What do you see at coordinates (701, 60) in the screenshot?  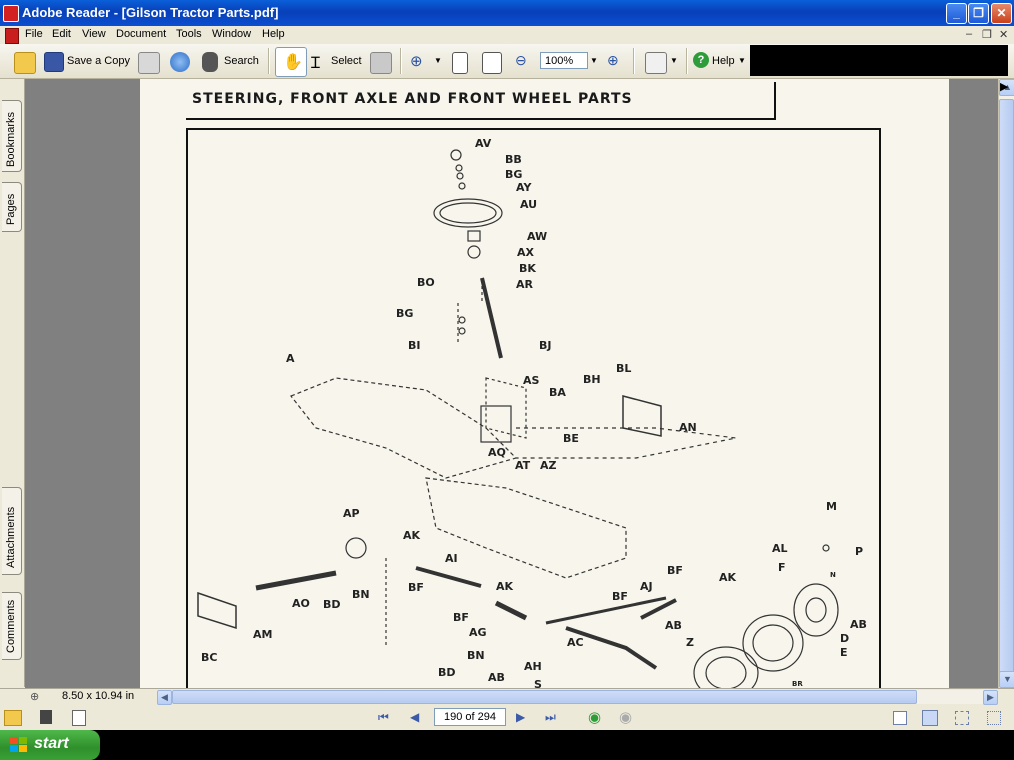 I see `help-icon: ?` at bounding box center [701, 60].